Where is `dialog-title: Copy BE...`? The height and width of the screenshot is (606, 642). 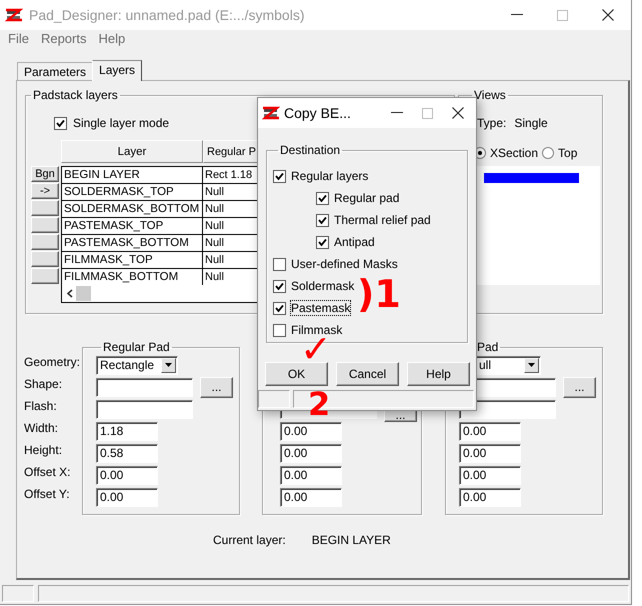 dialog-title: Copy BE... is located at coordinates (317, 113).